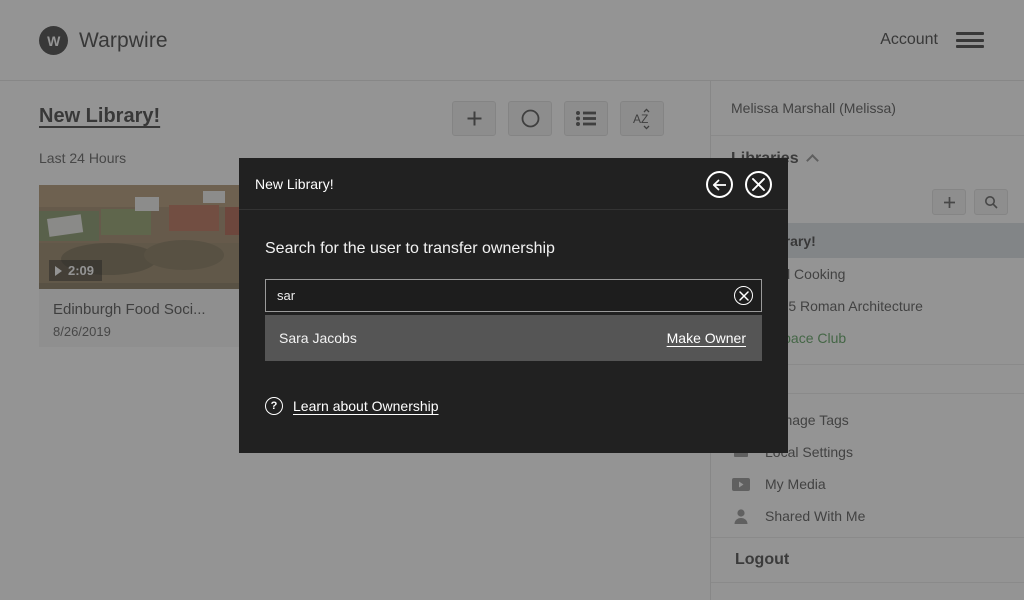 The image size is (1024, 600). What do you see at coordinates (706, 338) in the screenshot?
I see `make-owner-button: Make Owner` at bounding box center [706, 338].